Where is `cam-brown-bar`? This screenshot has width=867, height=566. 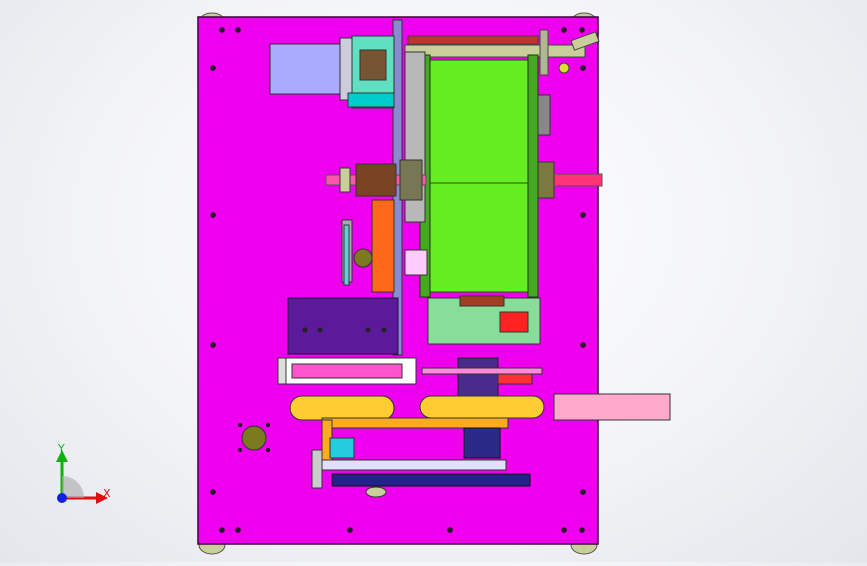 cam-brown-bar is located at coordinates (482, 301).